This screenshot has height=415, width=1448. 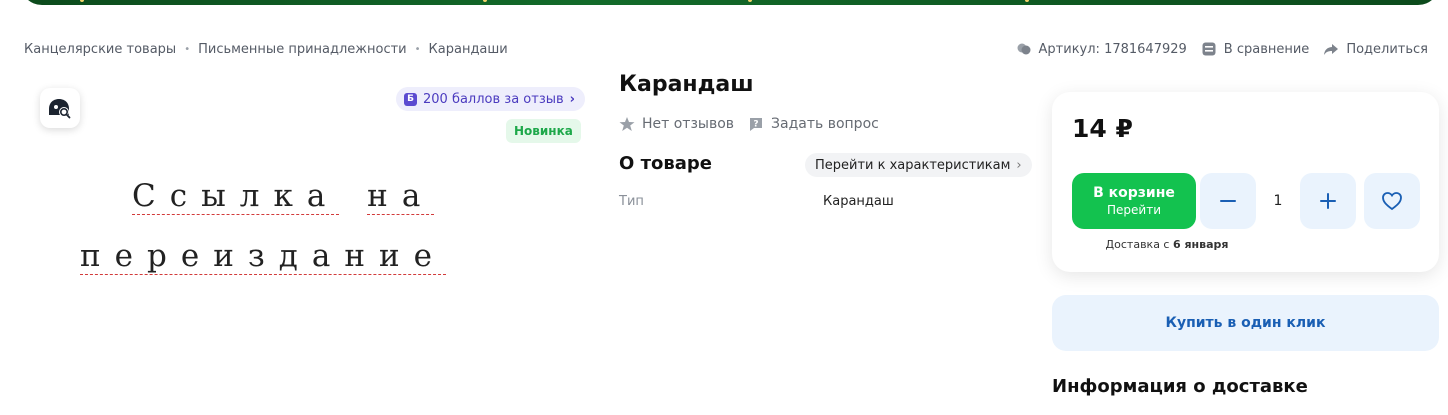 I want to click on reviews-row: Нет отзывов ? Задать вопрос, so click(x=749, y=124).